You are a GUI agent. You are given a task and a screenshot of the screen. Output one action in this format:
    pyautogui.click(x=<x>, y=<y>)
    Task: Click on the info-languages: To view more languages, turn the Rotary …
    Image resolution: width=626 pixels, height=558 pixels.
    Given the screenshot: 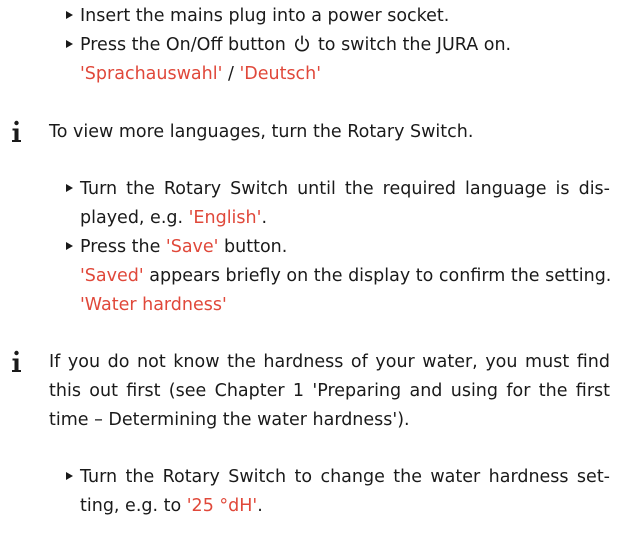 What is the action you would take?
    pyautogui.click(x=261, y=132)
    